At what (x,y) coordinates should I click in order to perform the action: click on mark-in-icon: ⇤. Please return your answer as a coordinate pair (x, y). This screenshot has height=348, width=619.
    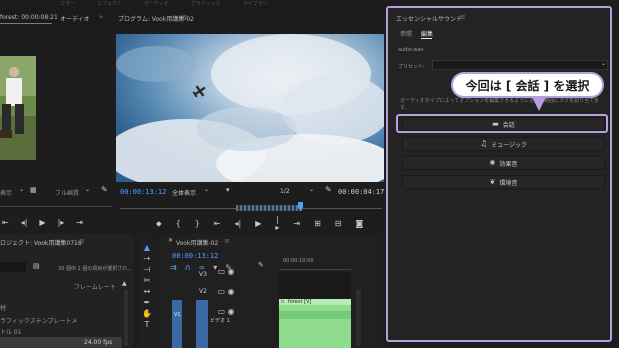
    Looking at the image, I should click on (5, 224).